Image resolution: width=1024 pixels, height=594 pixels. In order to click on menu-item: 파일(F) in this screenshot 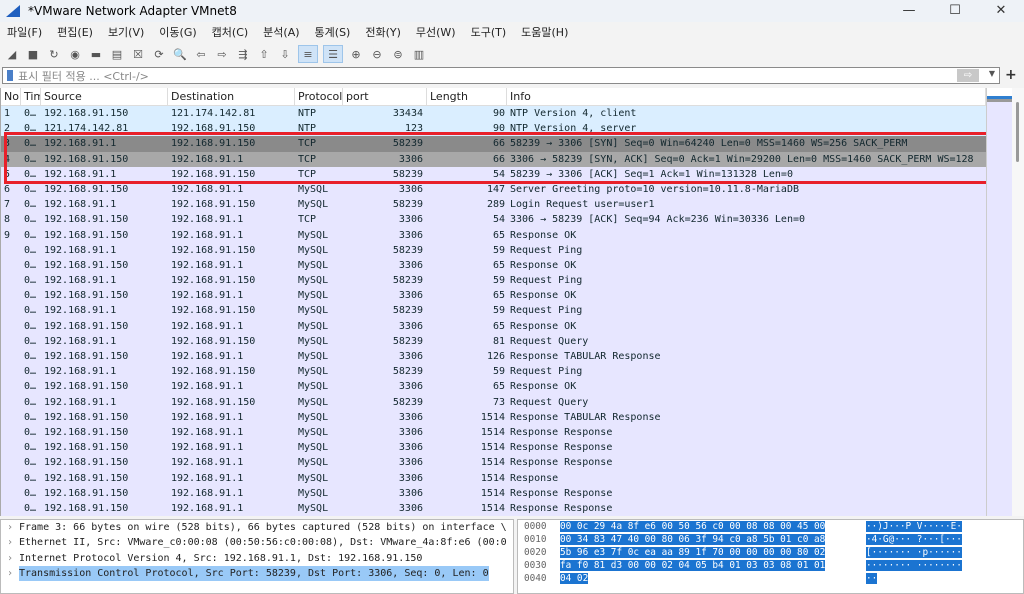, I will do `click(25, 33)`.